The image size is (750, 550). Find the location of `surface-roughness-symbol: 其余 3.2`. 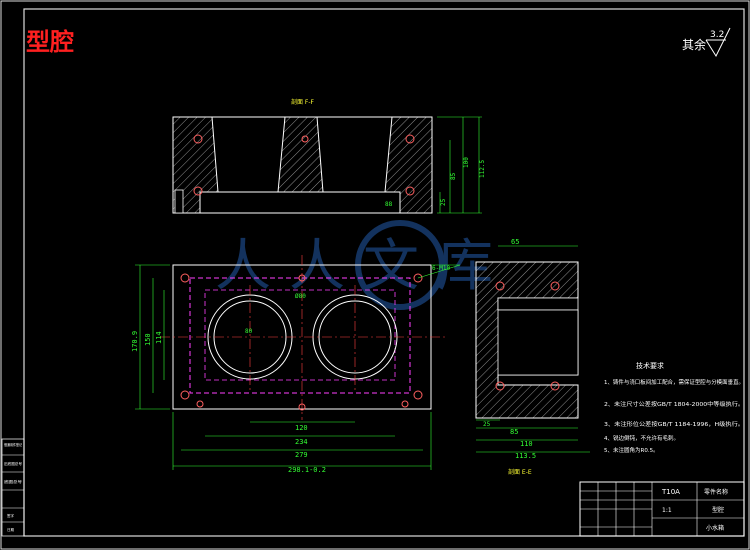

surface-roughness-symbol: 其余 3.2 is located at coordinates (706, 42).